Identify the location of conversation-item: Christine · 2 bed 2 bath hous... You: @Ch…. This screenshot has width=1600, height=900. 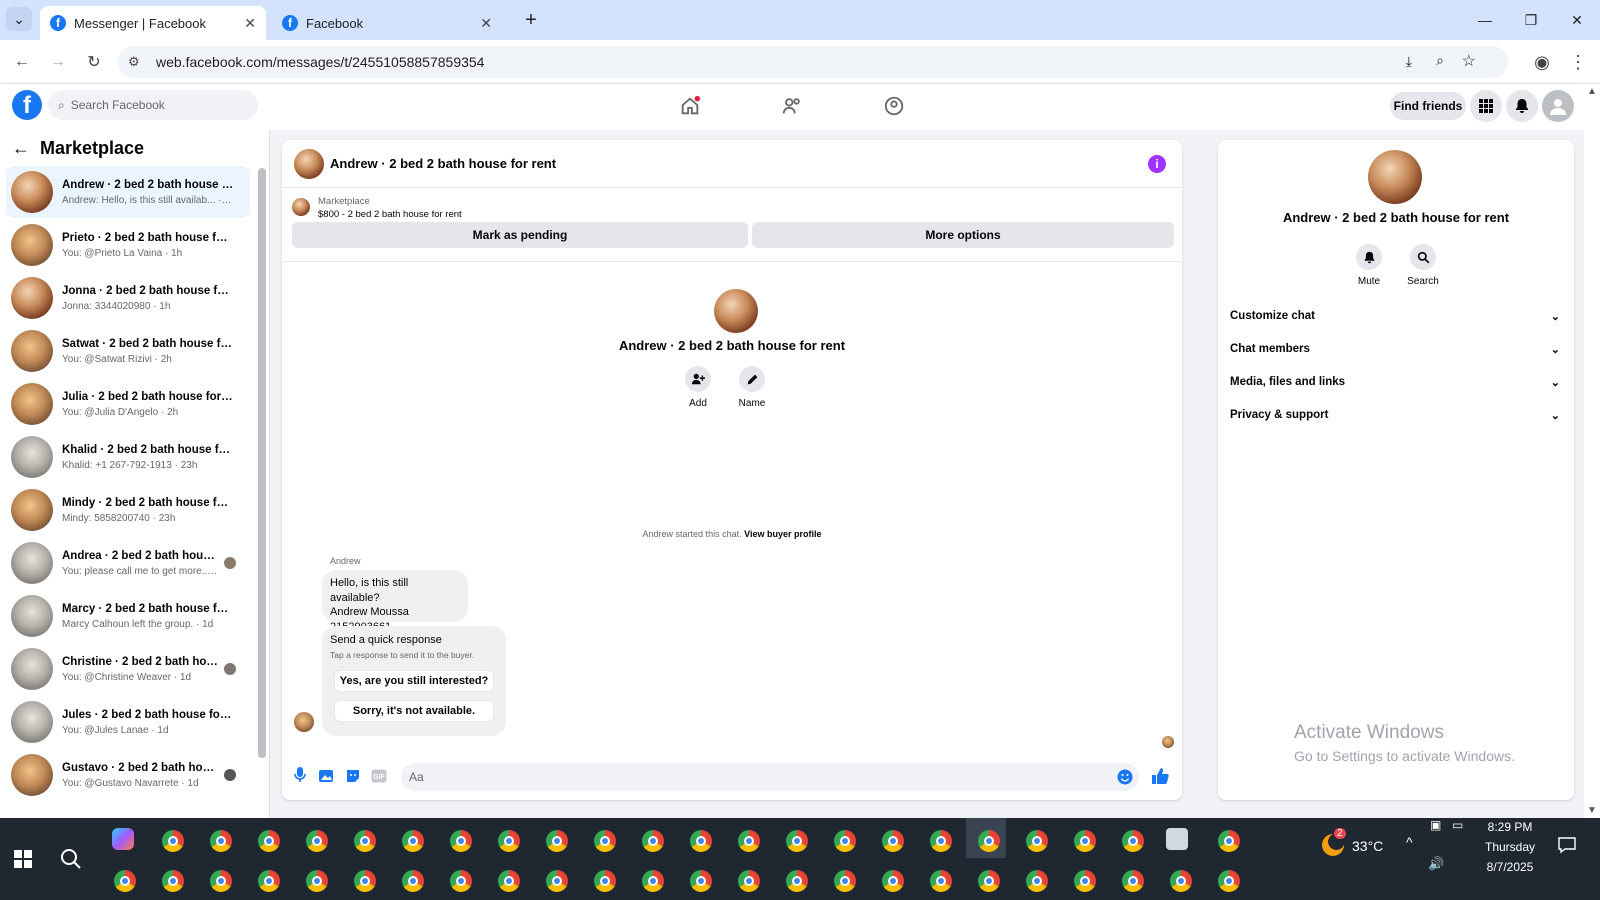
(128, 669).